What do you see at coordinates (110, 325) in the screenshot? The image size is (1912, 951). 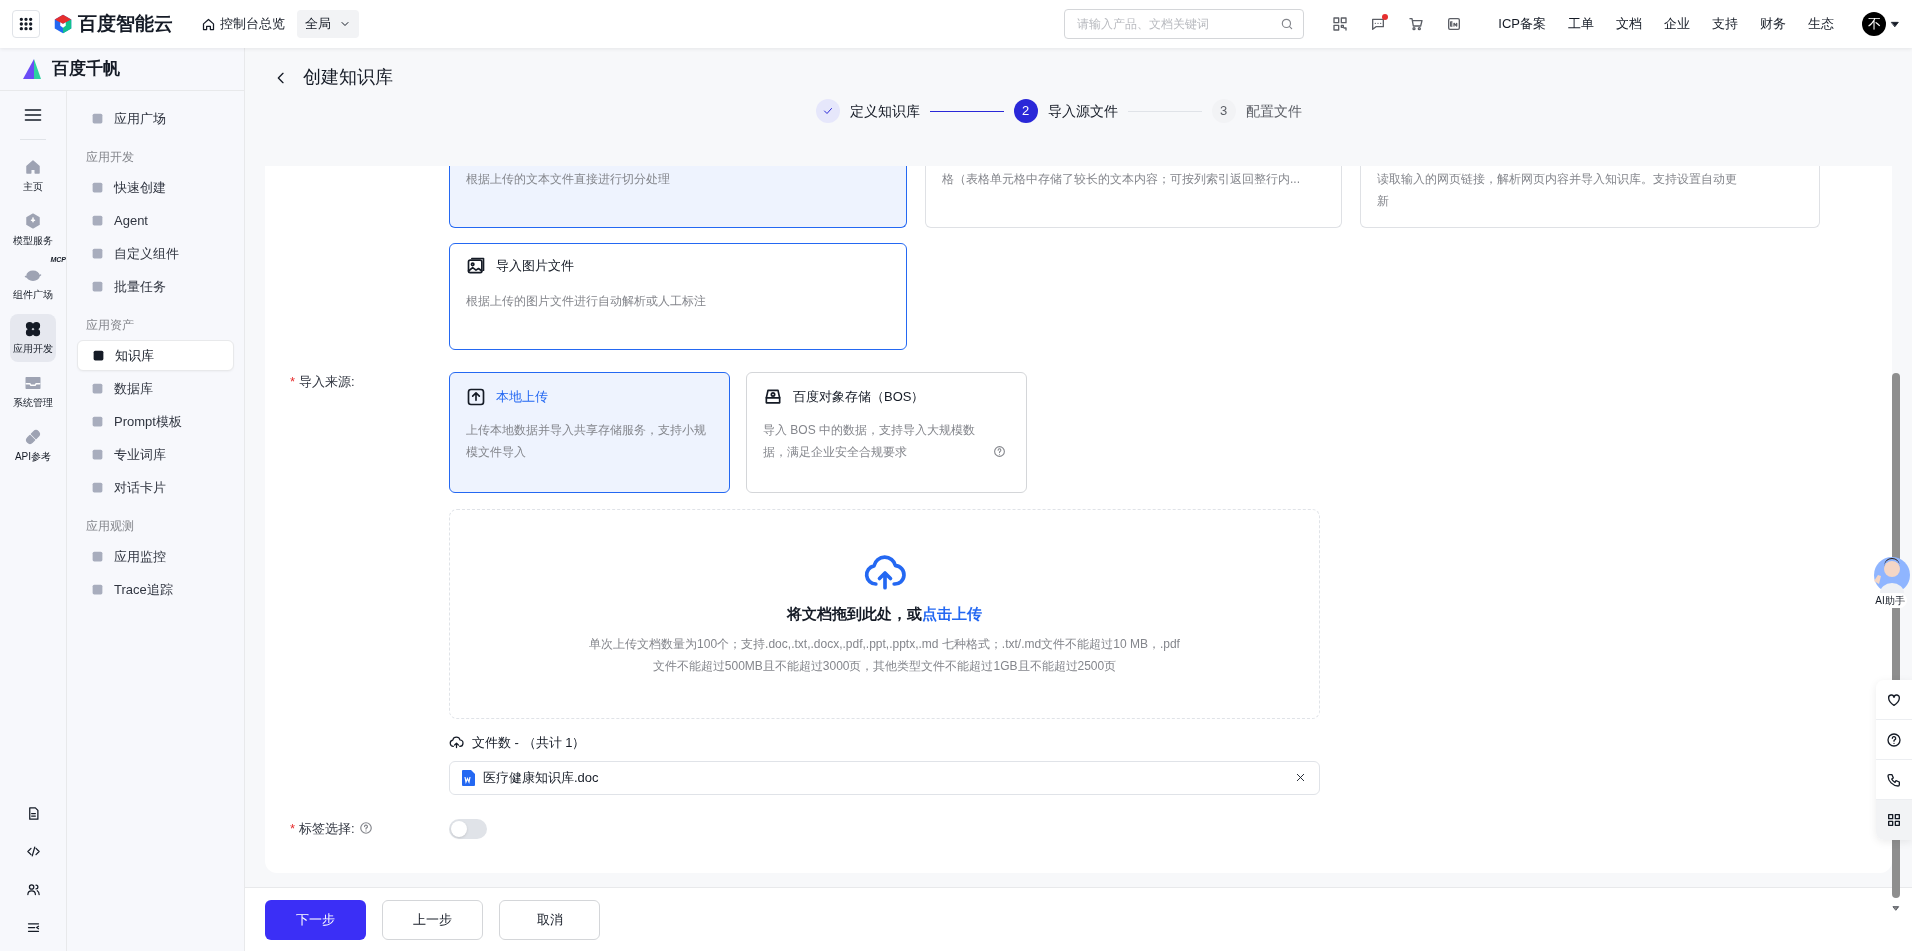 I see `sidebar-group-title: 应用资产` at bounding box center [110, 325].